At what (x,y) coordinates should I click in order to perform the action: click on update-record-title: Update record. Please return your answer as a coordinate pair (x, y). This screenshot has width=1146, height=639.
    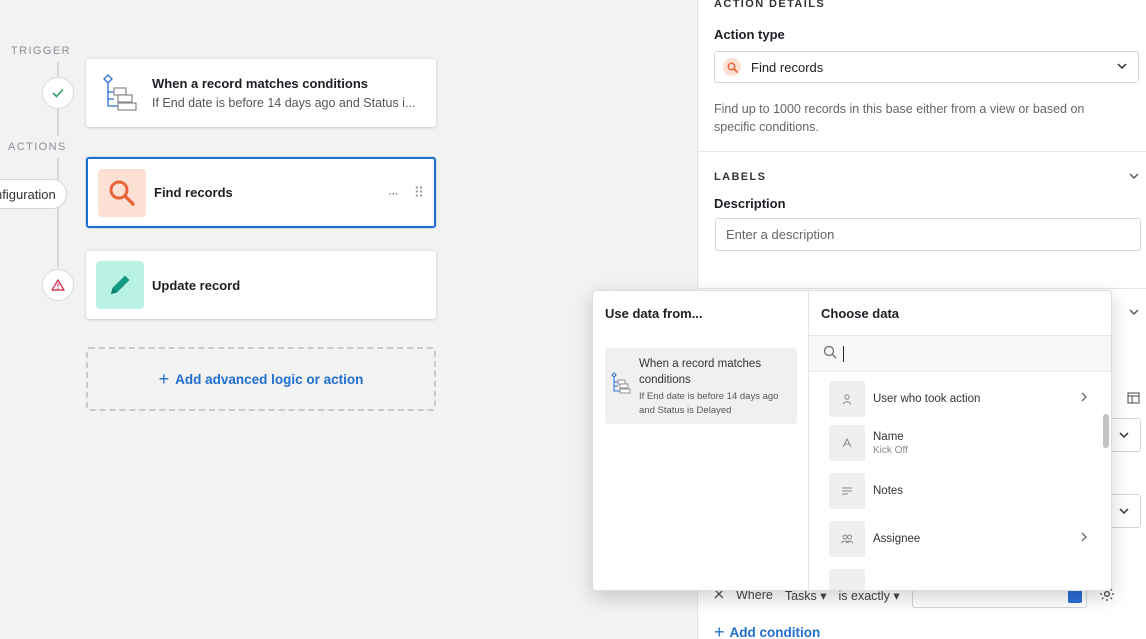
    Looking at the image, I should click on (196, 285).